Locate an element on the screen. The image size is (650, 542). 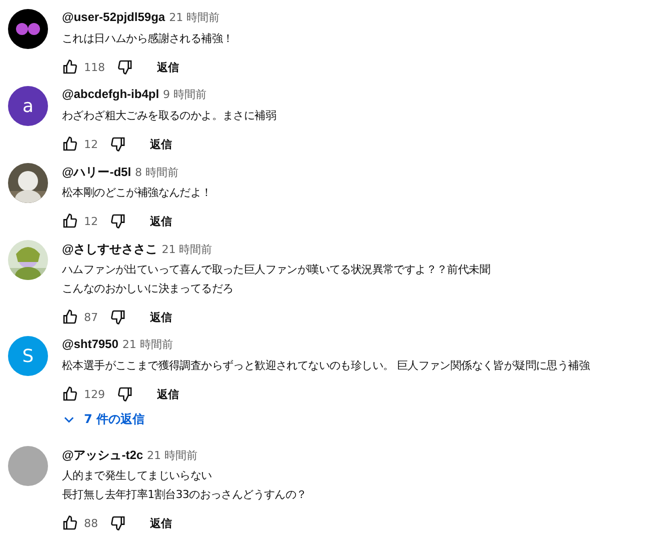
like-count: 88 is located at coordinates (91, 523).